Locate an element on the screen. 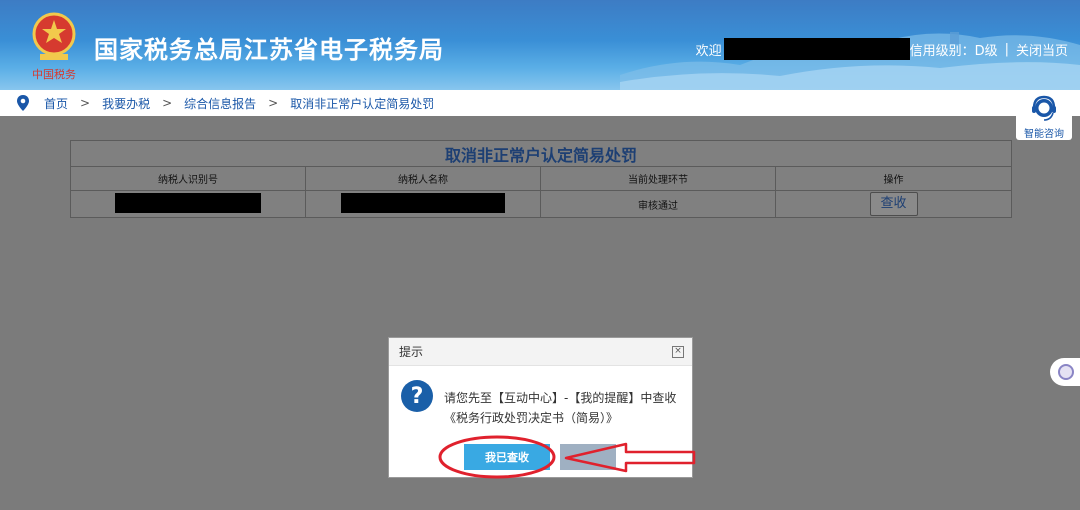 The width and height of the screenshot is (1080, 510). breadcrumb-current: 取消非正常户认定简易处罚 is located at coordinates (362, 103).